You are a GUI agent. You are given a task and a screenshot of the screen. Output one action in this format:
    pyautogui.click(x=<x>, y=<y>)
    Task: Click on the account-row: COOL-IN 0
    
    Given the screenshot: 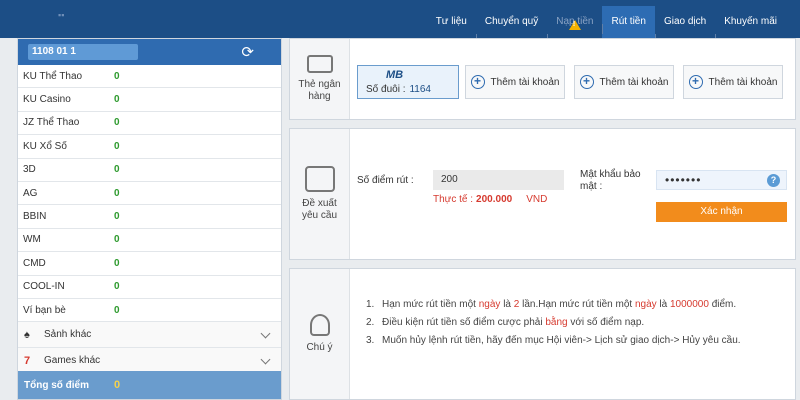 What is the action you would take?
    pyautogui.click(x=149, y=287)
    